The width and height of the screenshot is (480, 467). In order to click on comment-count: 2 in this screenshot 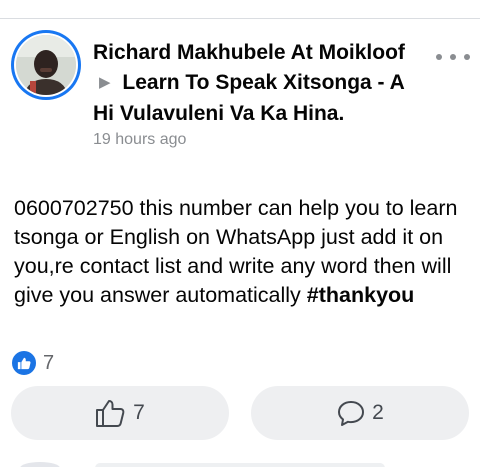, I will do `click(378, 412)`.